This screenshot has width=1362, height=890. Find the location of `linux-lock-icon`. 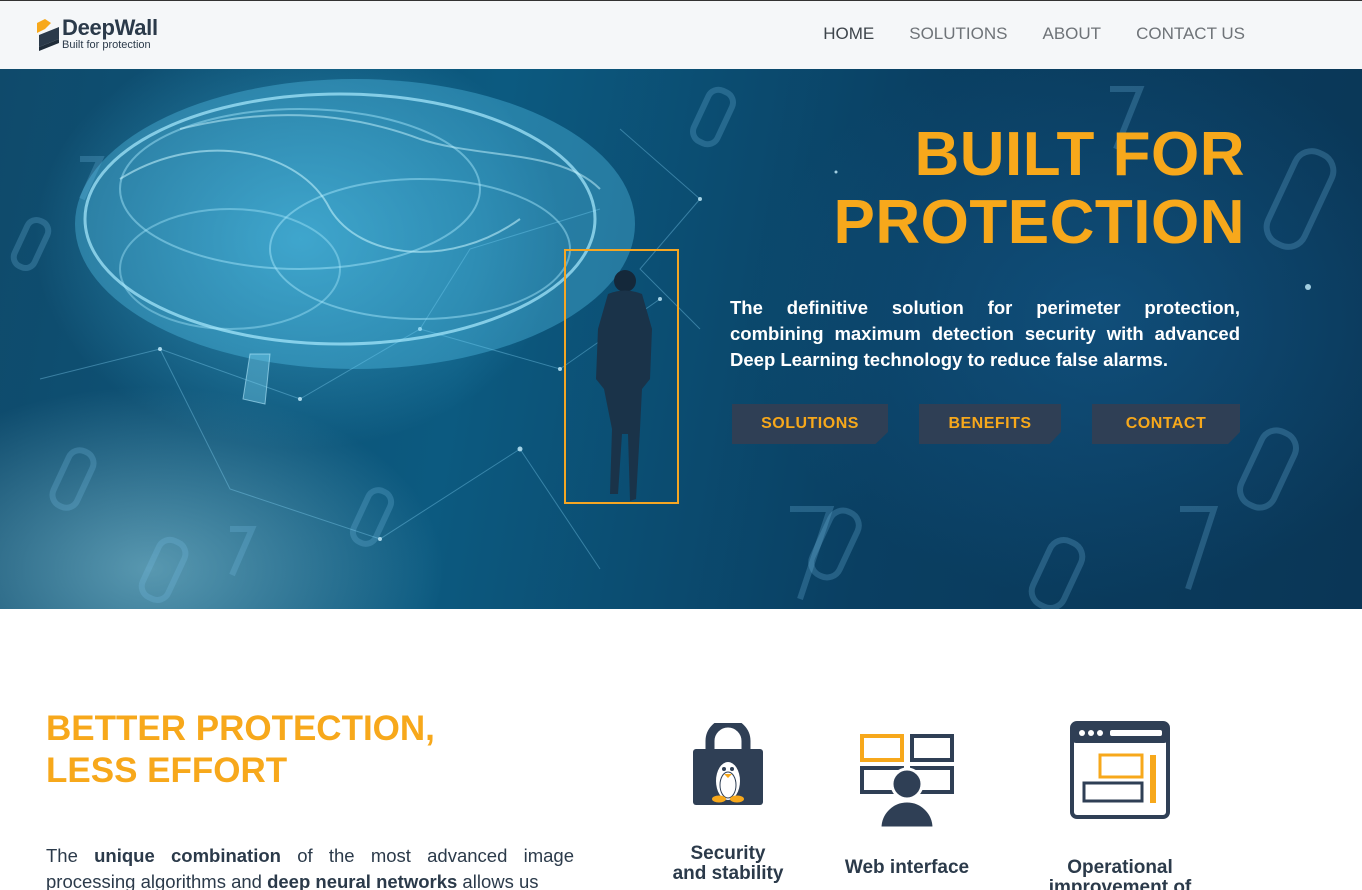

linux-lock-icon is located at coordinates (728, 764).